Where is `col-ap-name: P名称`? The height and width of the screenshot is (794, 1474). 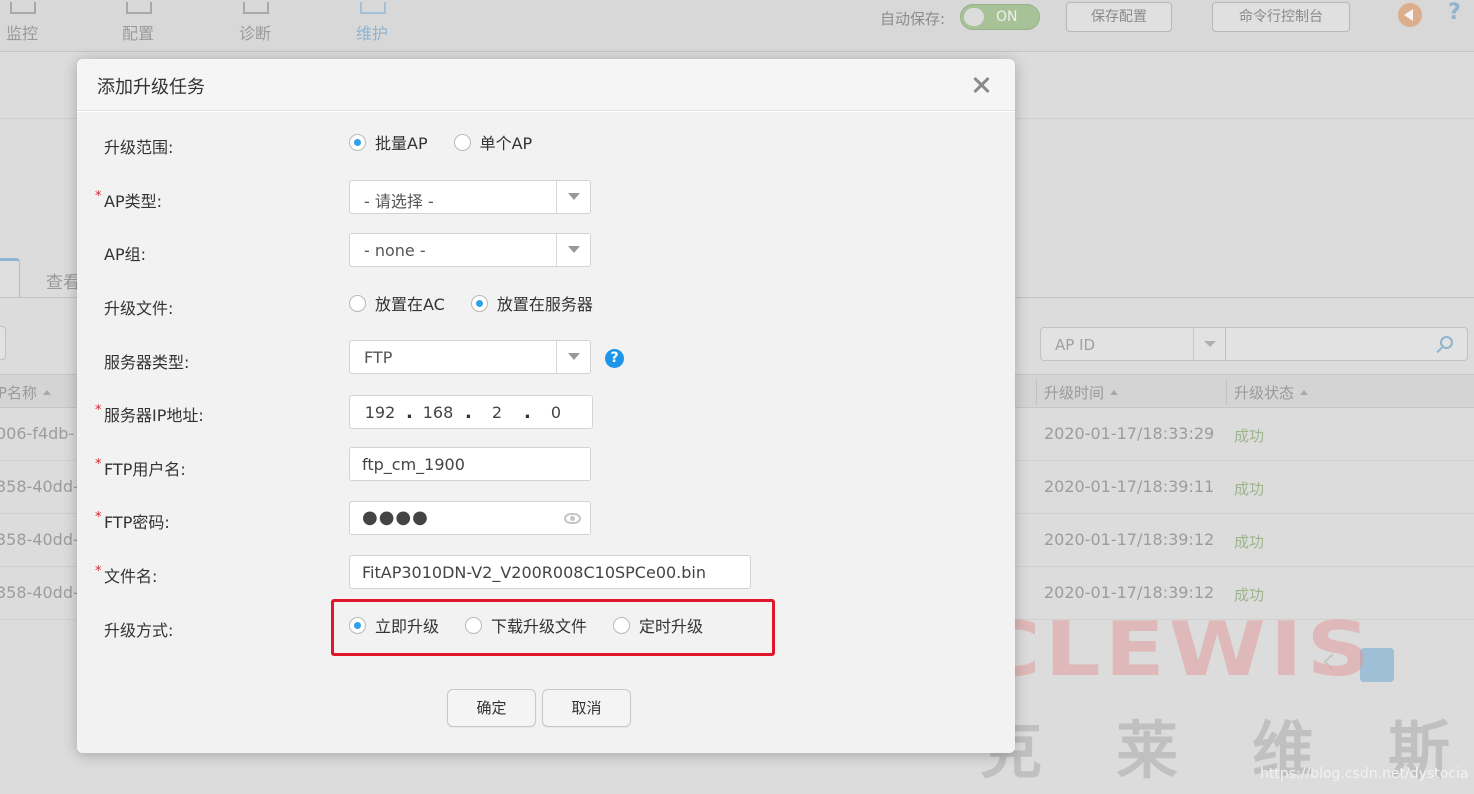
col-ap-name: P名称 is located at coordinates (26, 392).